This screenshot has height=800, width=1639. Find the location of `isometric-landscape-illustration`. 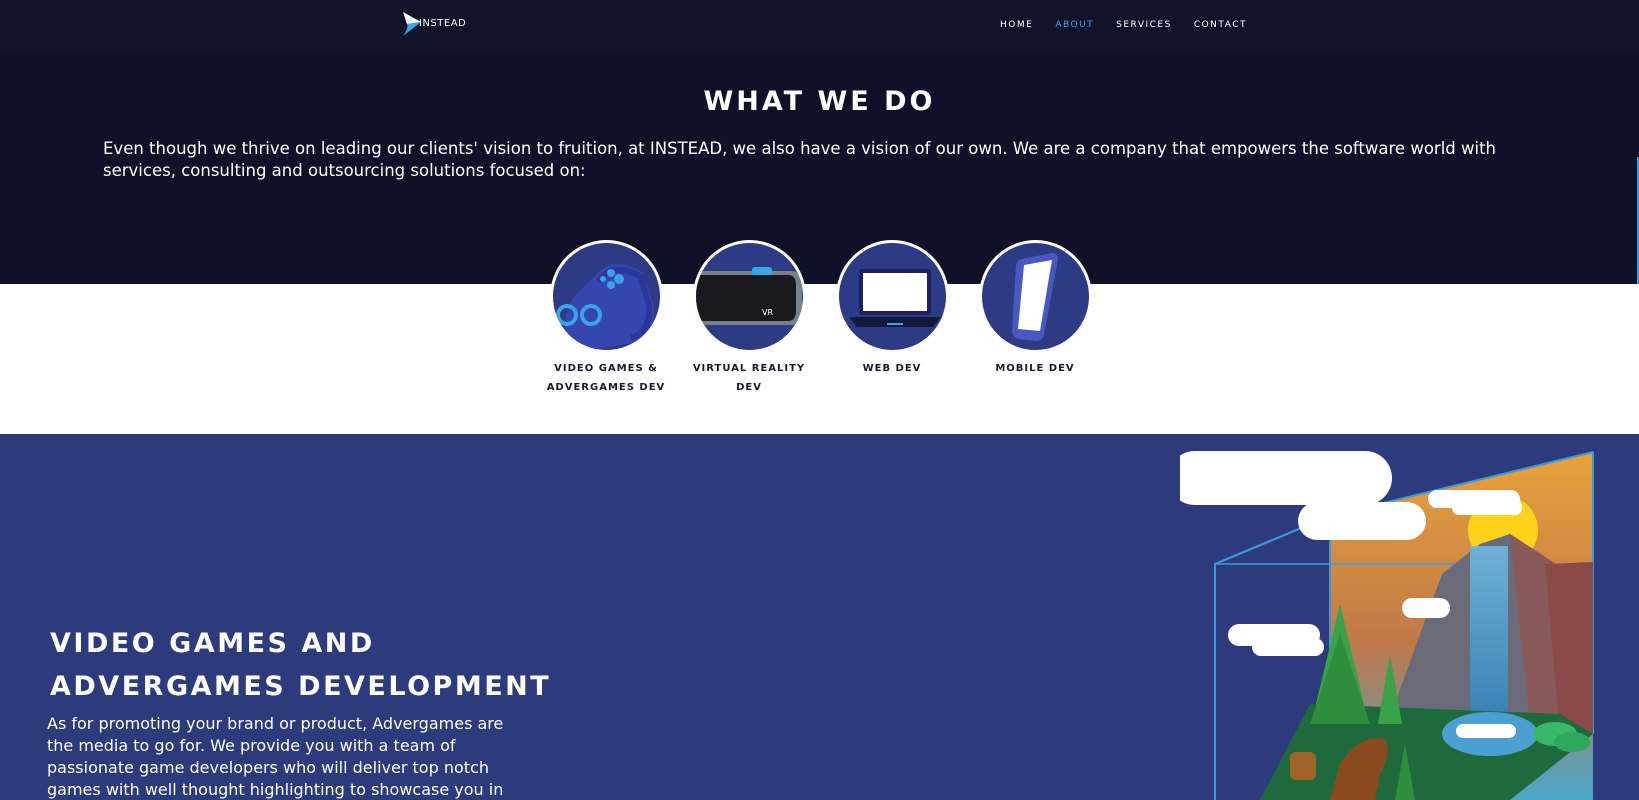

isometric-landscape-illustration is located at coordinates (1387, 625).